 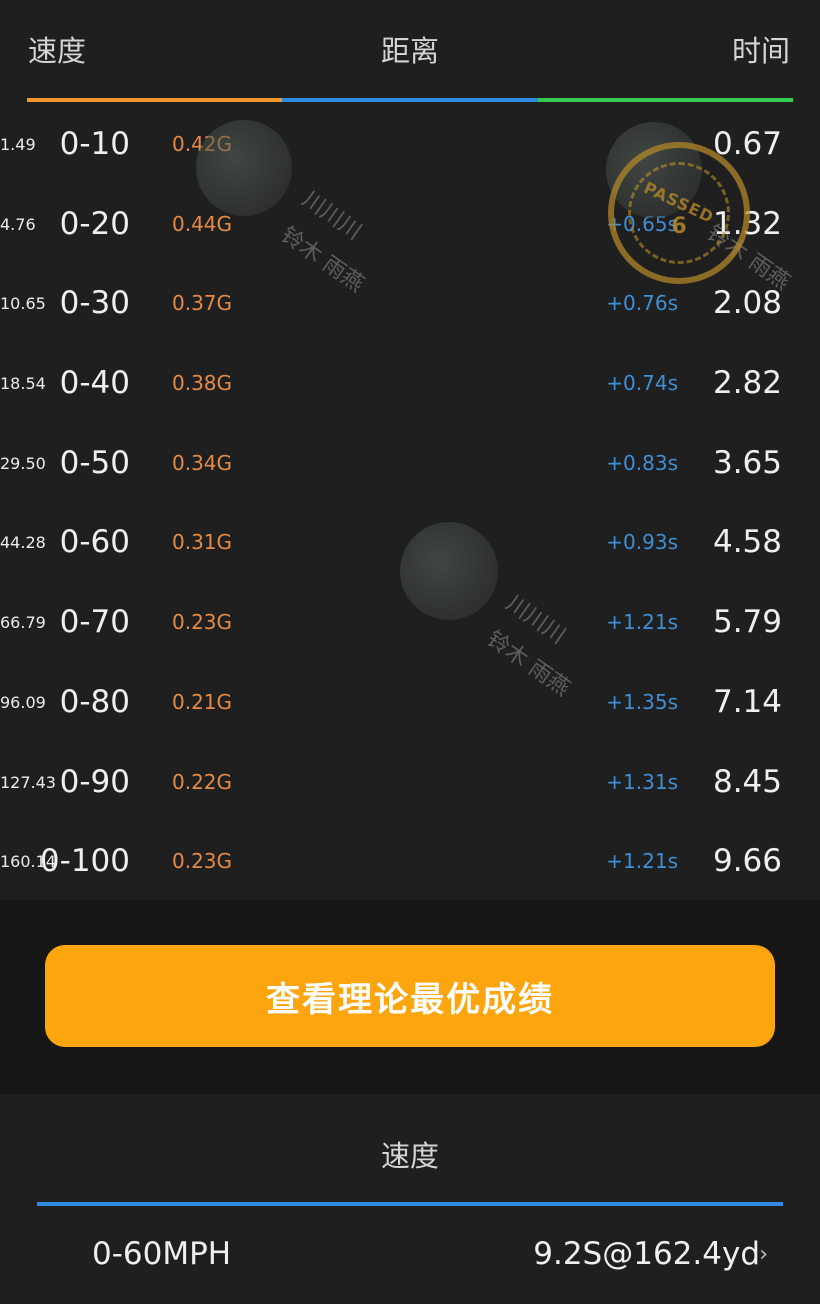 What do you see at coordinates (646, 1254) in the screenshot?
I see `summary-row-value: 9.2S@162.4yd` at bounding box center [646, 1254].